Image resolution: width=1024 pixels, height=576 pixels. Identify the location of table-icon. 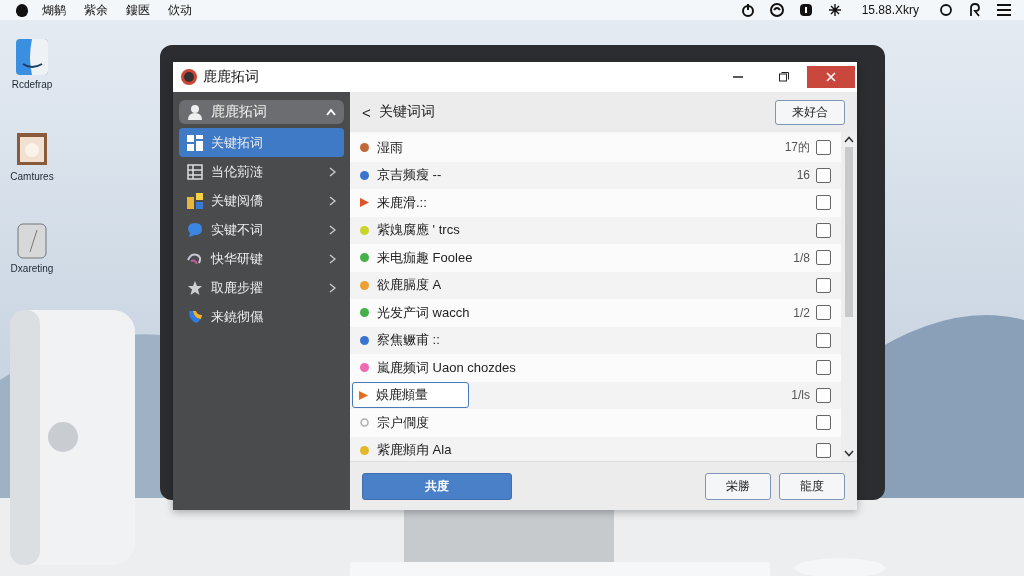
(195, 171).